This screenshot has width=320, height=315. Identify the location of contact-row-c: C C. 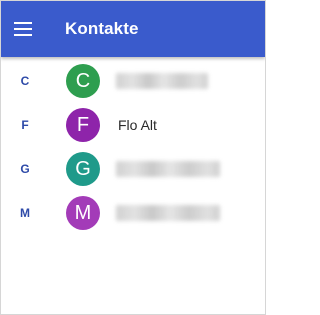
(133, 81).